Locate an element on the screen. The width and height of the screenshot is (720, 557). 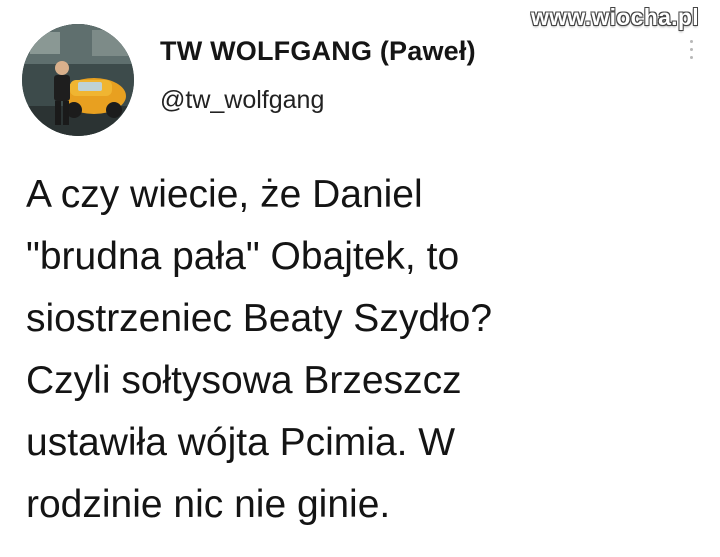
more-vertical-icon is located at coordinates (691, 54).